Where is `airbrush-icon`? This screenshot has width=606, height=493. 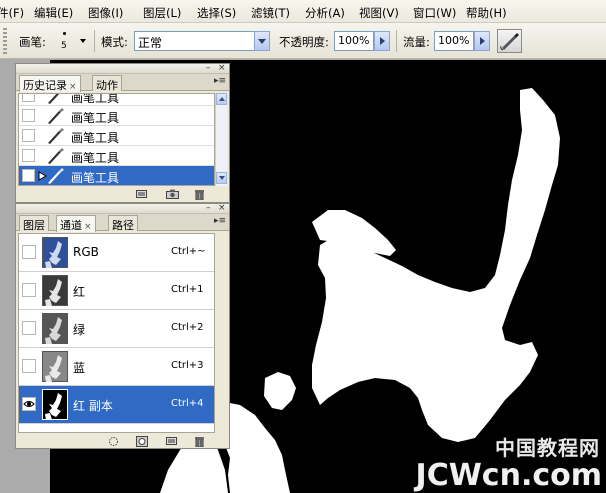 airbrush-icon is located at coordinates (509, 42).